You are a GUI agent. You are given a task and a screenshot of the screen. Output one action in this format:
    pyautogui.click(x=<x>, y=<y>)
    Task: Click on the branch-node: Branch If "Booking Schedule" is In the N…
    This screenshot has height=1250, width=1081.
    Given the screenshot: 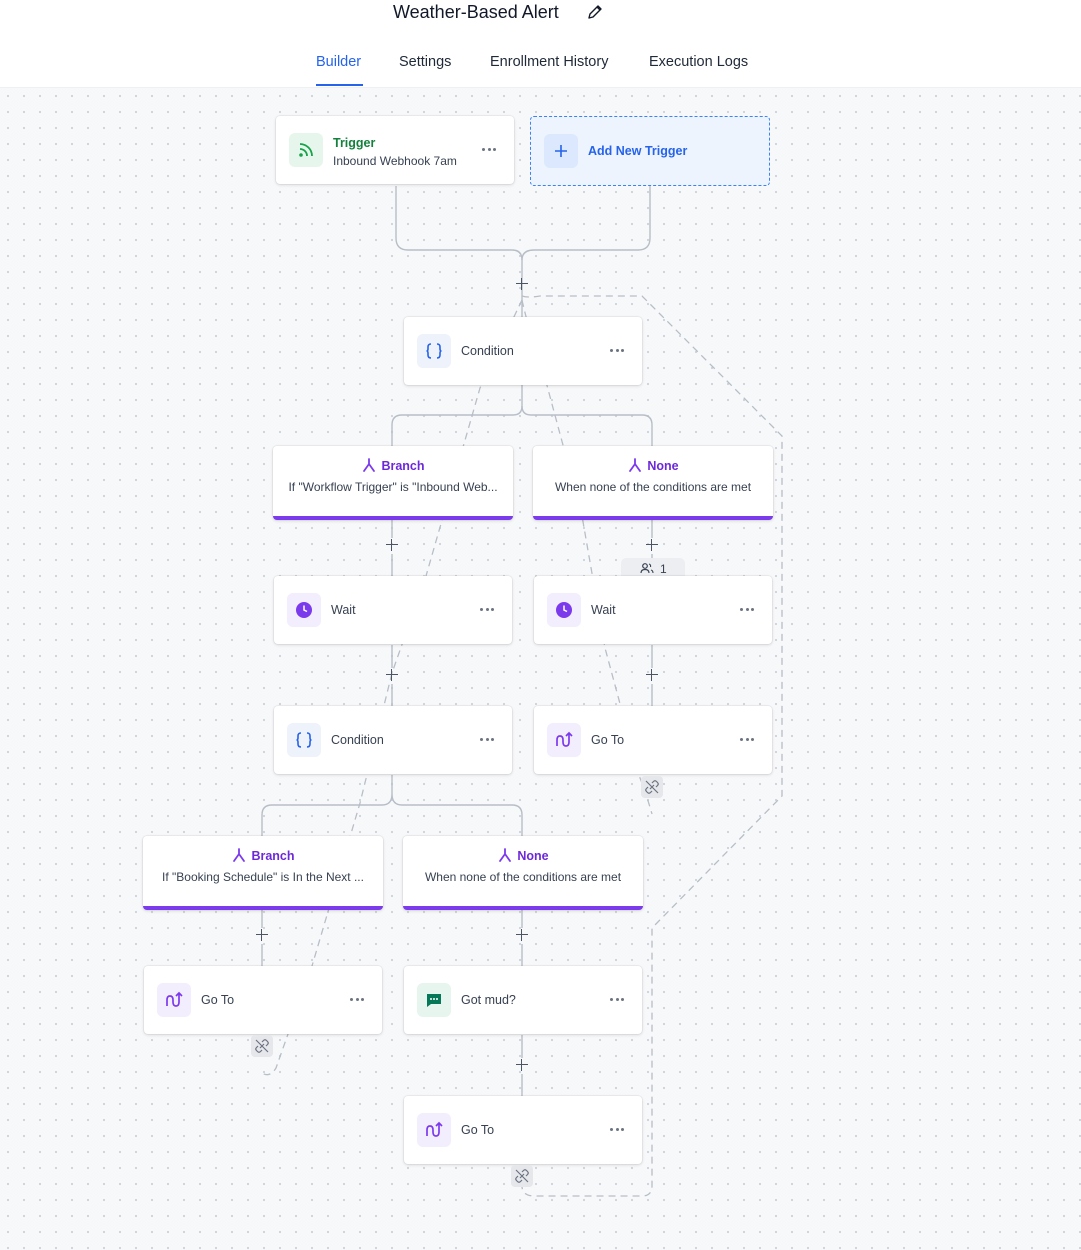 What is the action you would take?
    pyautogui.click(x=263, y=873)
    